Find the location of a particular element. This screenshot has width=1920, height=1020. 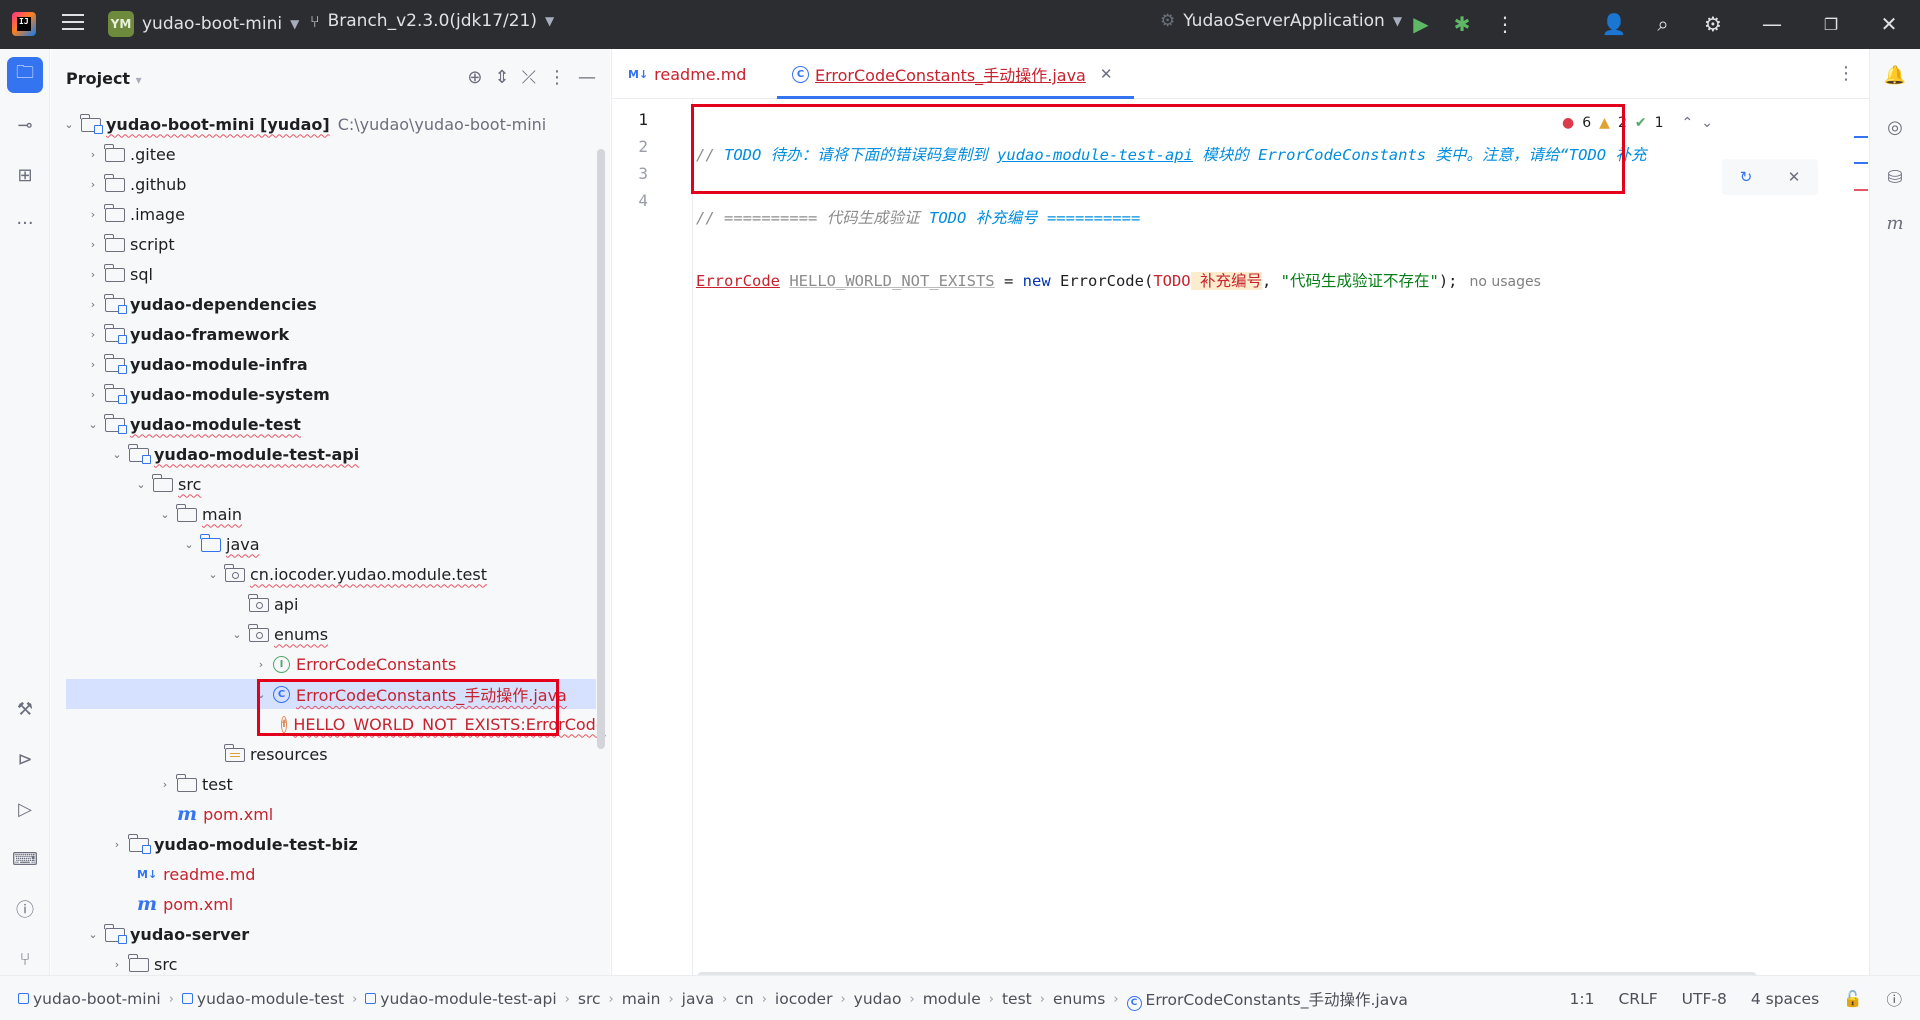

breadcrumb-item: enums is located at coordinates (1079, 999).